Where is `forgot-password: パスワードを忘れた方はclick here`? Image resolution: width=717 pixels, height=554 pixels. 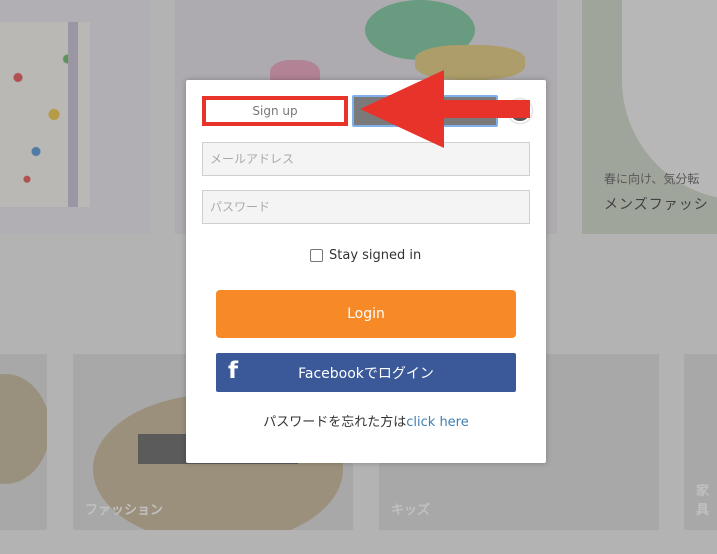
forgot-password: パスワードを忘れた方はclick here is located at coordinates (366, 420).